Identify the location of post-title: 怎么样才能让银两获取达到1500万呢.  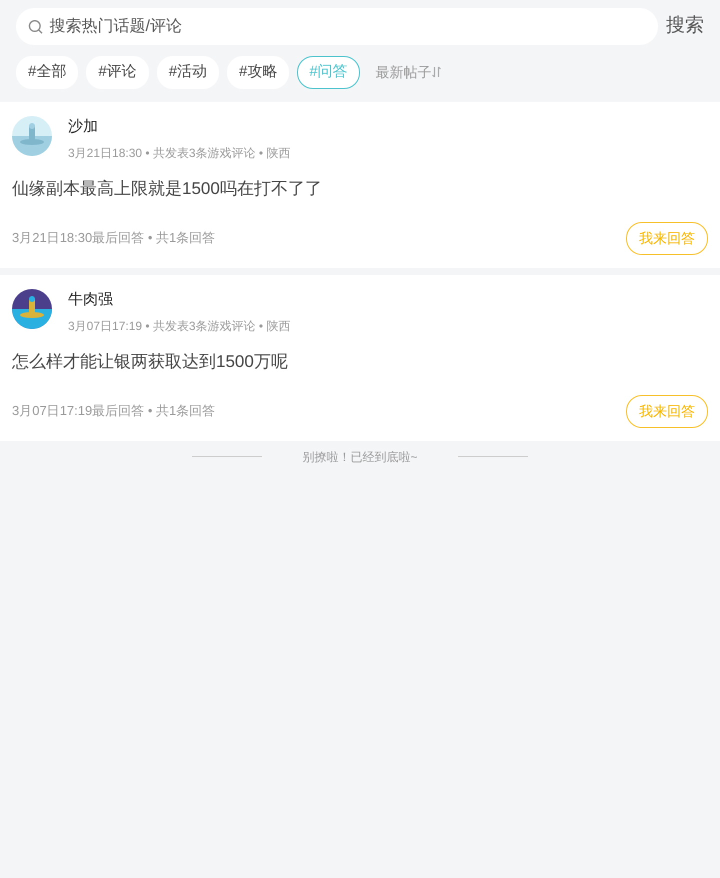
(150, 362).